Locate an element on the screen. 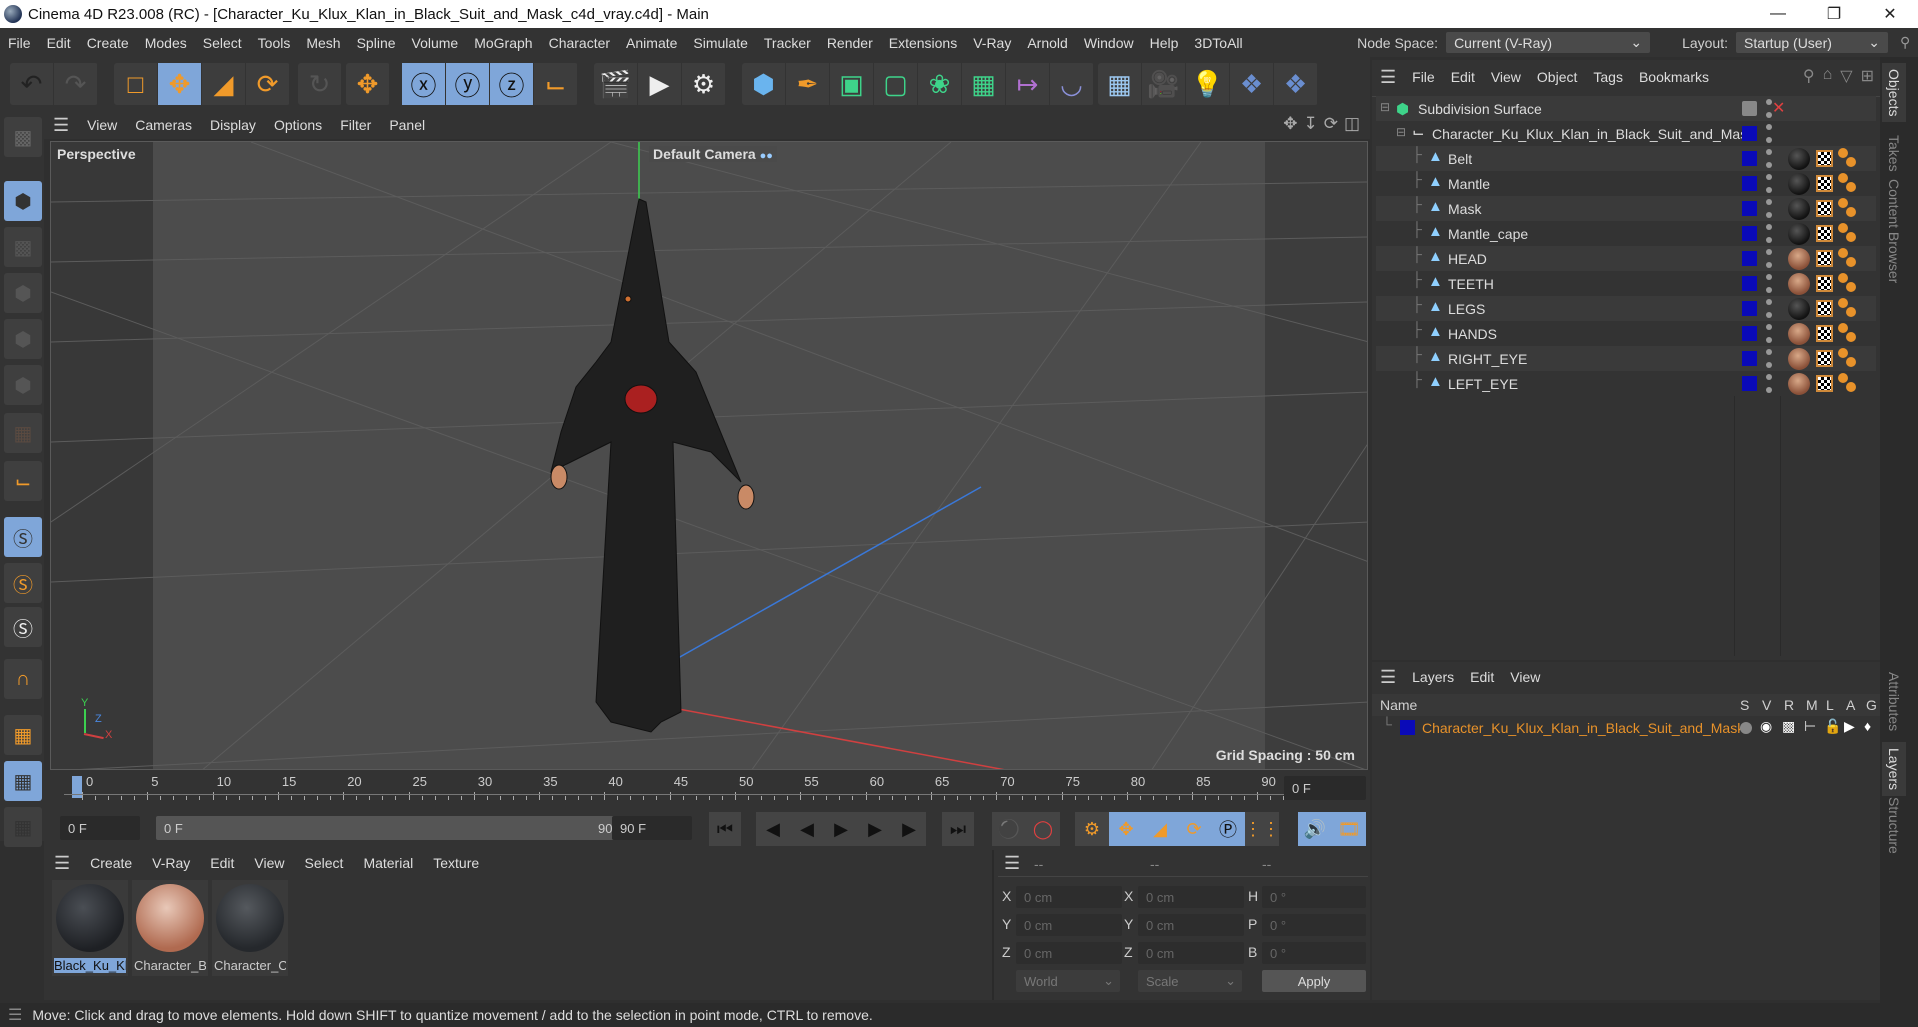  menu-mesh: Mesh is located at coordinates (323, 43).